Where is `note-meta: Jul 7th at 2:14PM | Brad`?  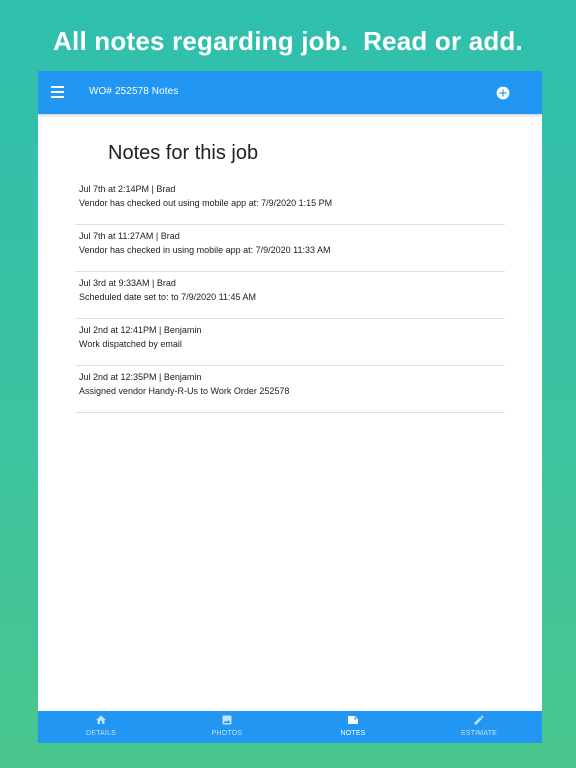 note-meta: Jul 7th at 2:14PM | Brad is located at coordinates (127, 189).